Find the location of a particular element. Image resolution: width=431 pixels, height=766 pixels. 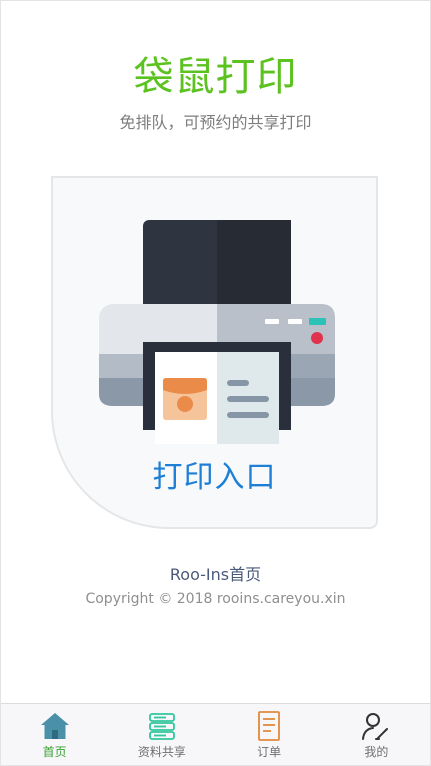

document-icon is located at coordinates (269, 726).